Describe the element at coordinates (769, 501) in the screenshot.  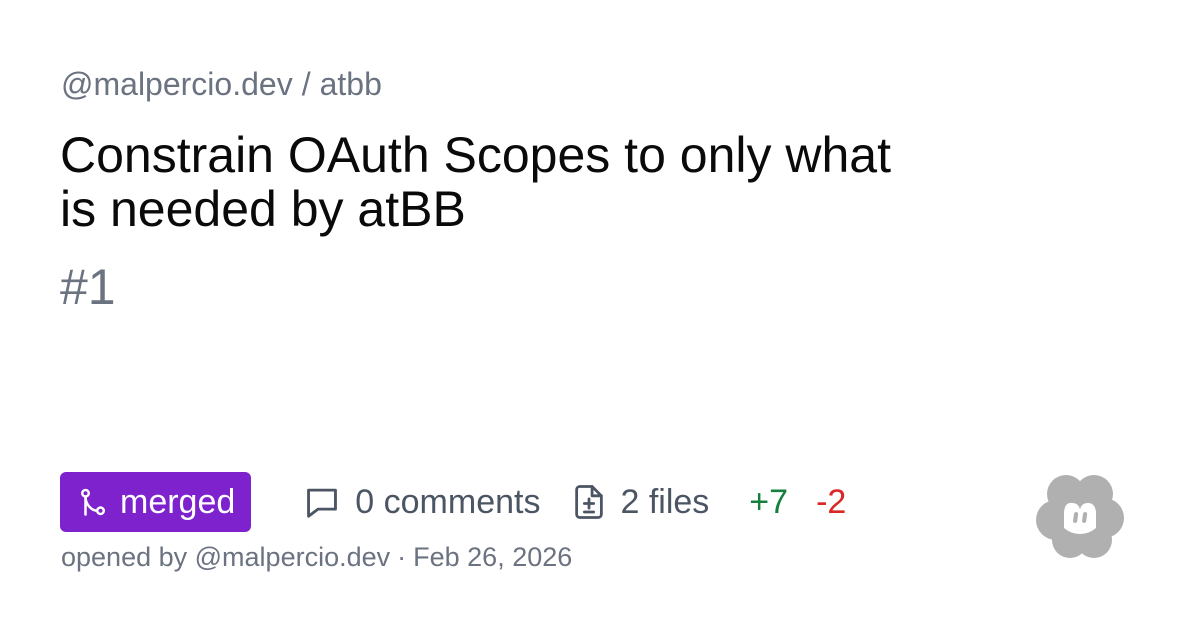
I see `additions-count: +7` at that location.